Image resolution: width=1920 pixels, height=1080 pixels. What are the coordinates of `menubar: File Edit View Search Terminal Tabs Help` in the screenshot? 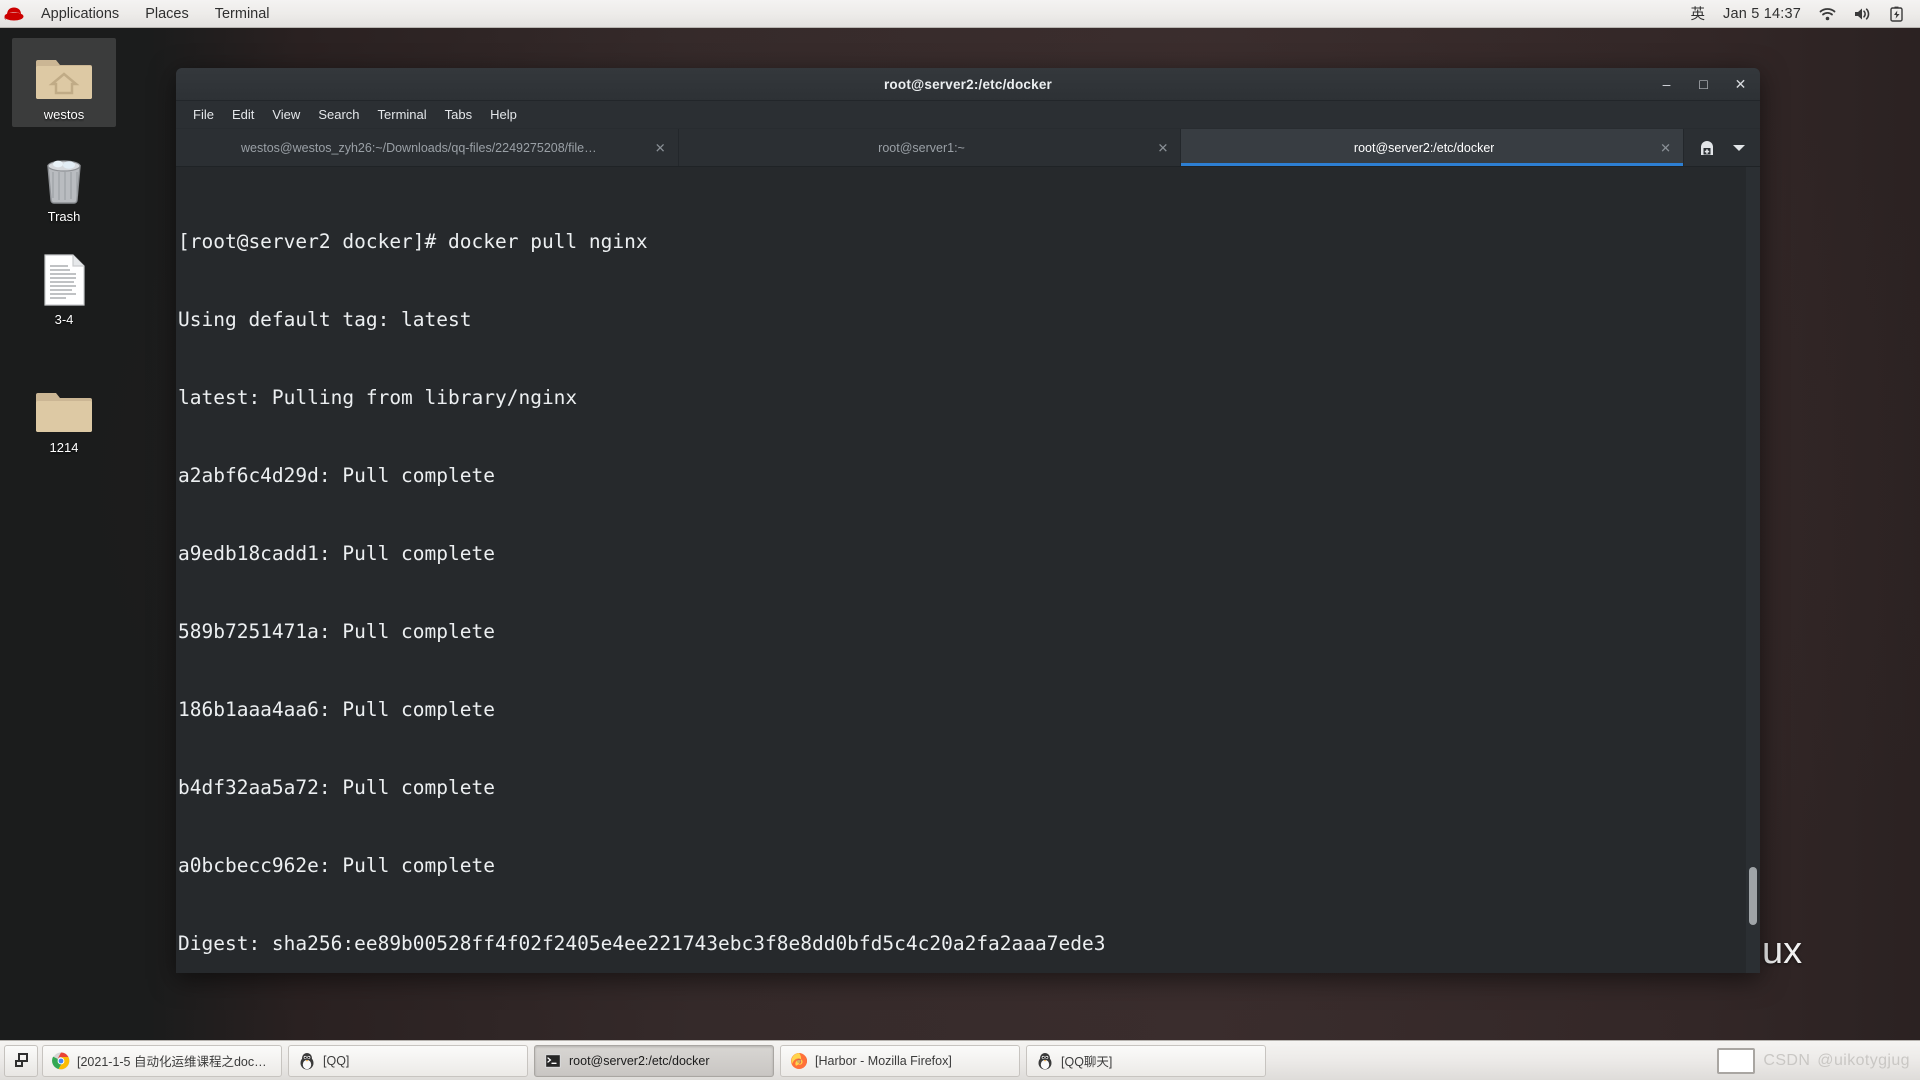 It's located at (968, 115).